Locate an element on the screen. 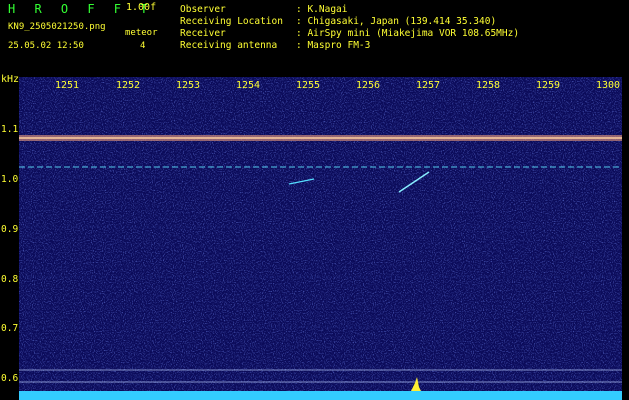 This screenshot has height=400, width=629. date-time: 25.05.02 12:50 is located at coordinates (46, 46).